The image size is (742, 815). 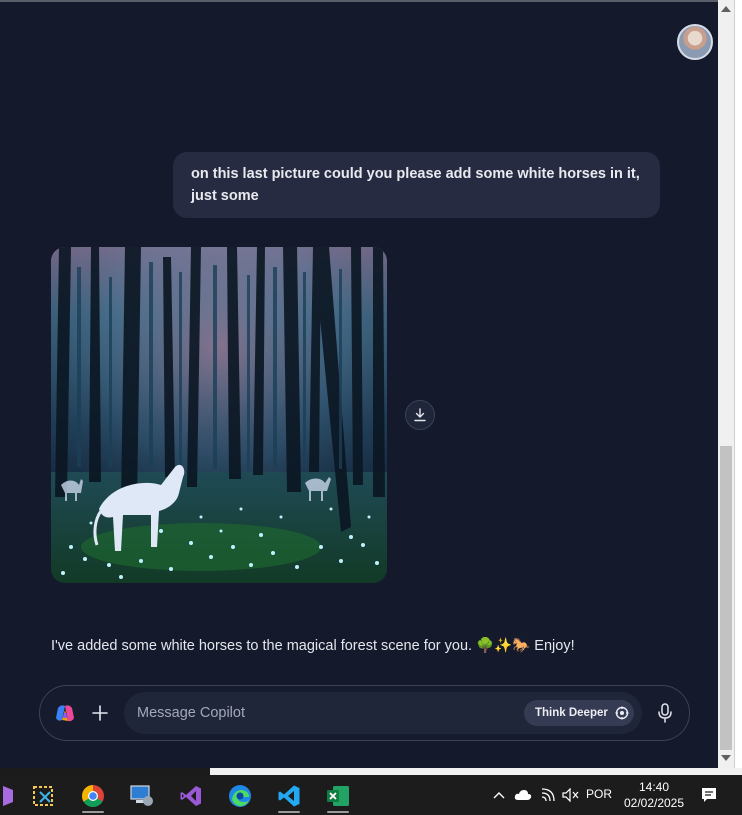 I want to click on scrollbar-thumb, so click(x=726, y=598).